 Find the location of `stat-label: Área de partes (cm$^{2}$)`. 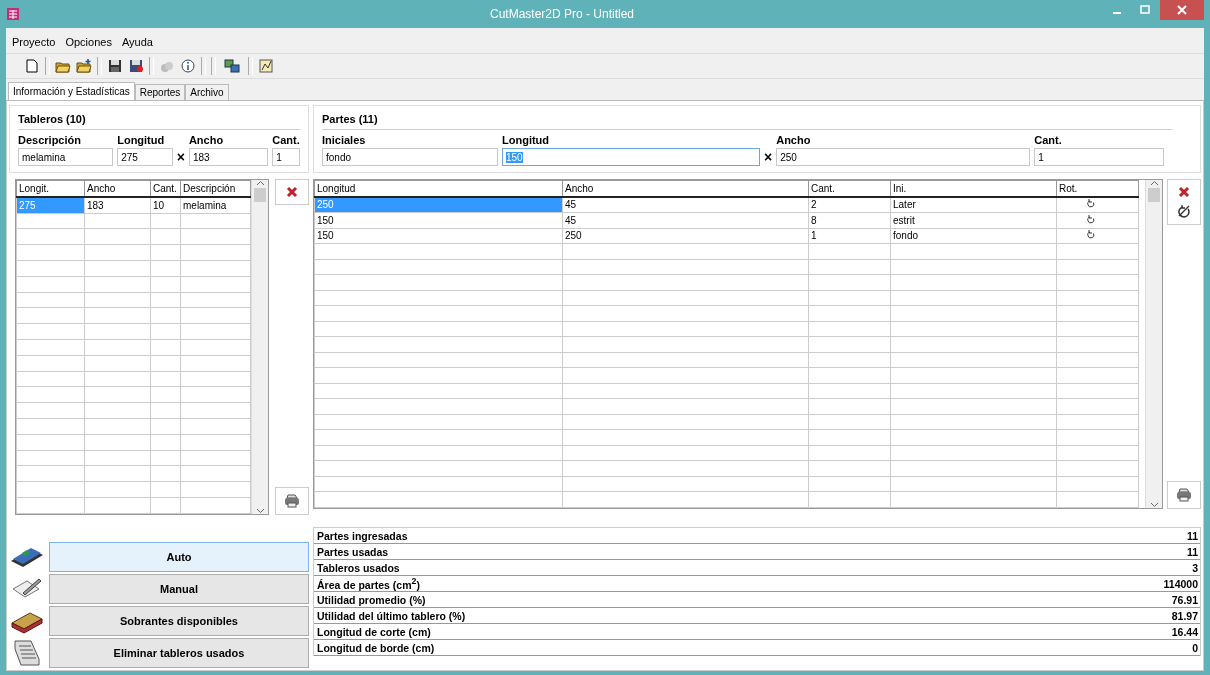

stat-label: Área de partes (cm$^{2}$) is located at coordinates (368, 583).